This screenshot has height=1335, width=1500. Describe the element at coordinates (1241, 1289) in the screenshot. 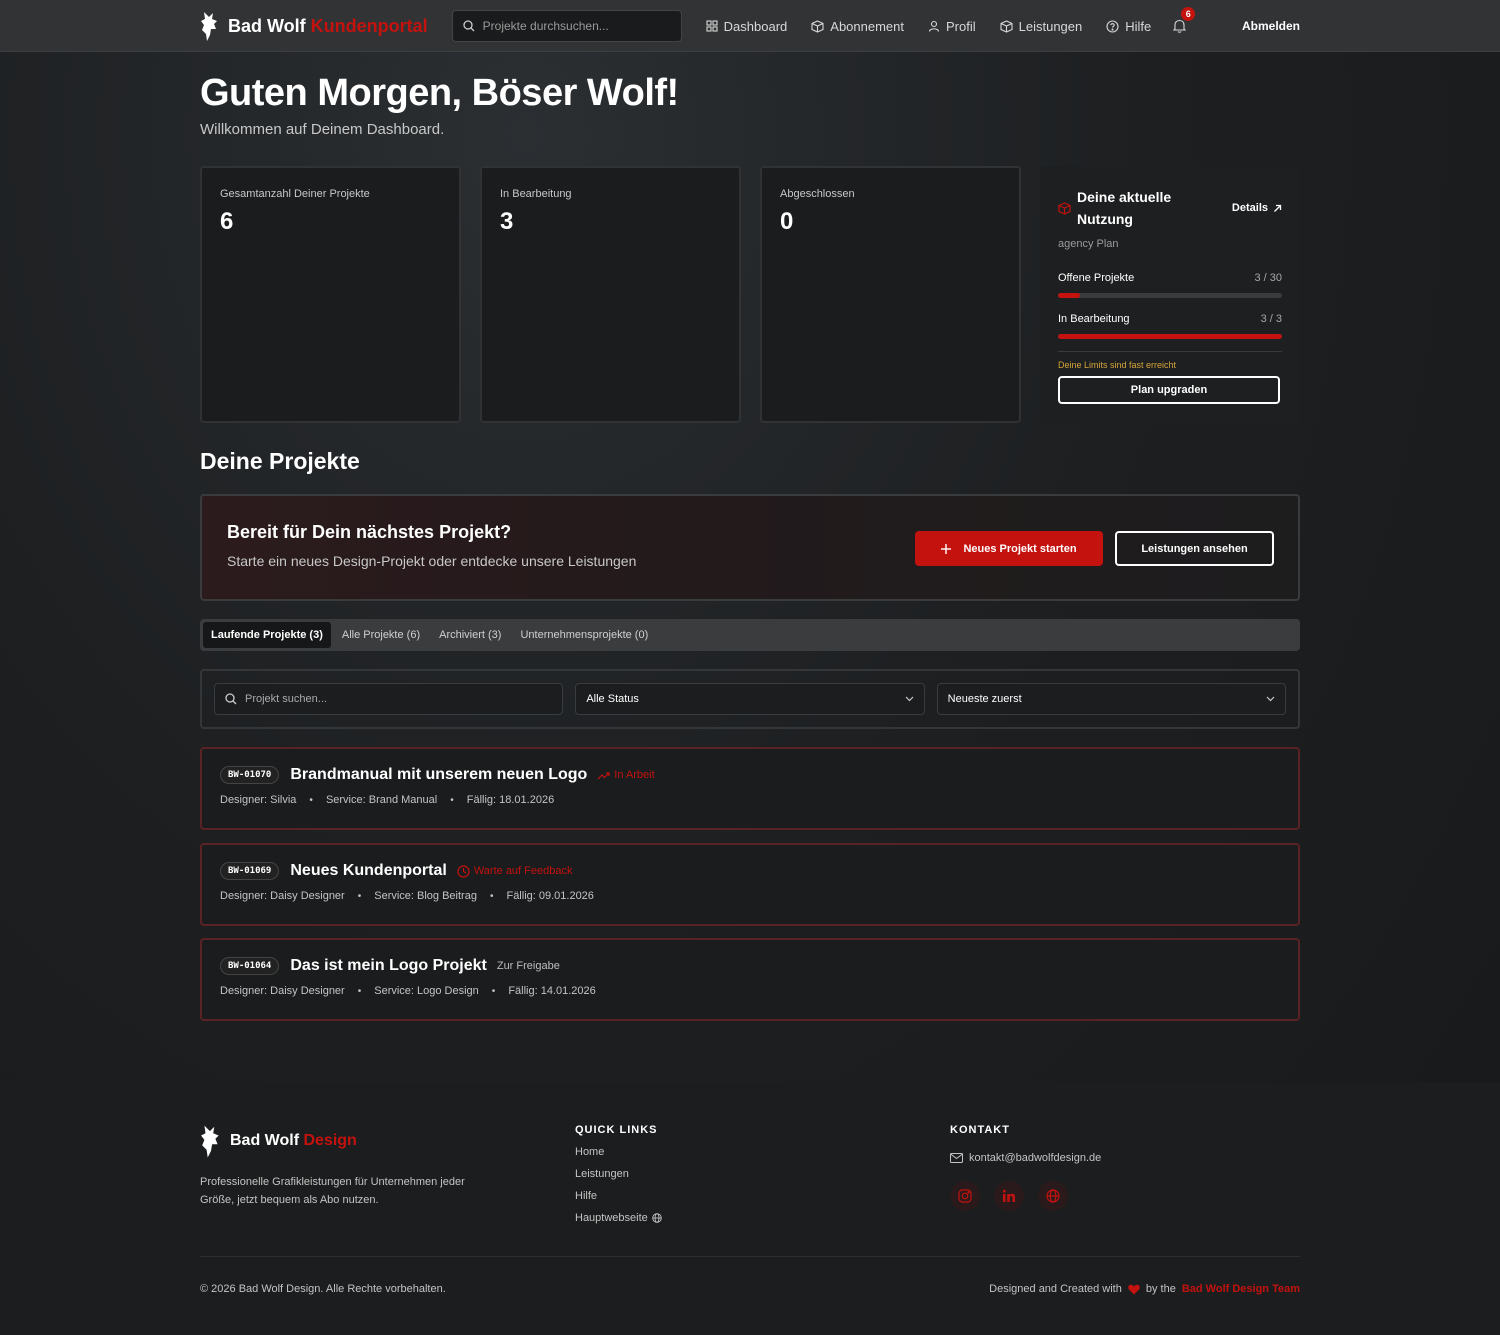

I see `credits-team-link: Bad Wolf Design Team` at that location.